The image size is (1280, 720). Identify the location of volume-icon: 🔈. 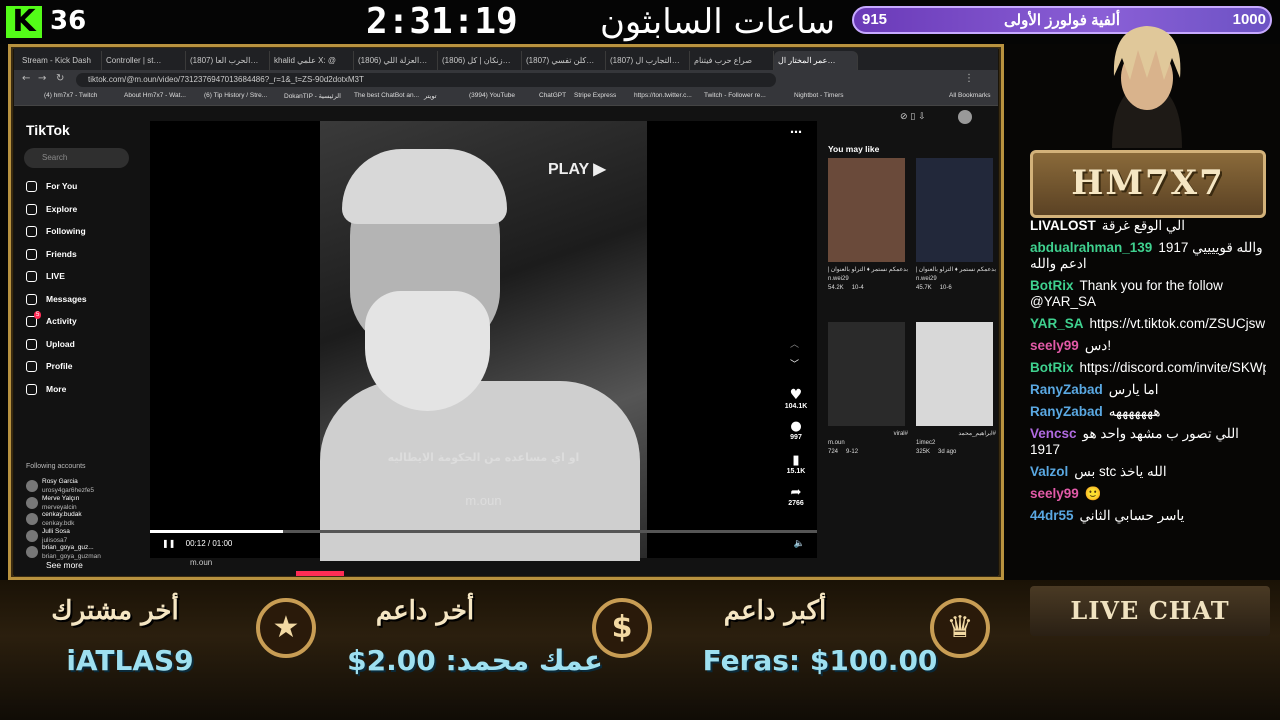
(799, 544).